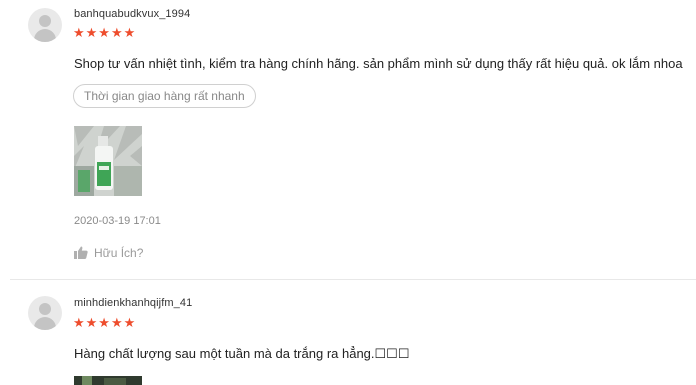 The height and width of the screenshot is (385, 696). What do you see at coordinates (119, 253) in the screenshot?
I see `helpful-label: Hữu Ích?` at bounding box center [119, 253].